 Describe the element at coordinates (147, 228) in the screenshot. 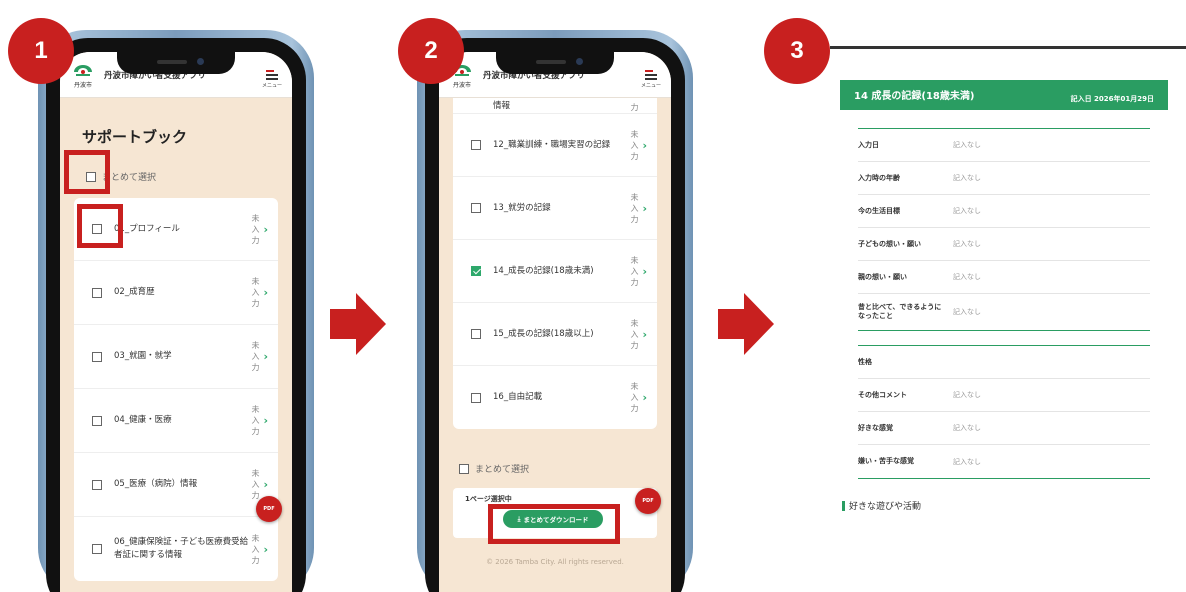

I see `item-label: 01_プロフィール` at that location.